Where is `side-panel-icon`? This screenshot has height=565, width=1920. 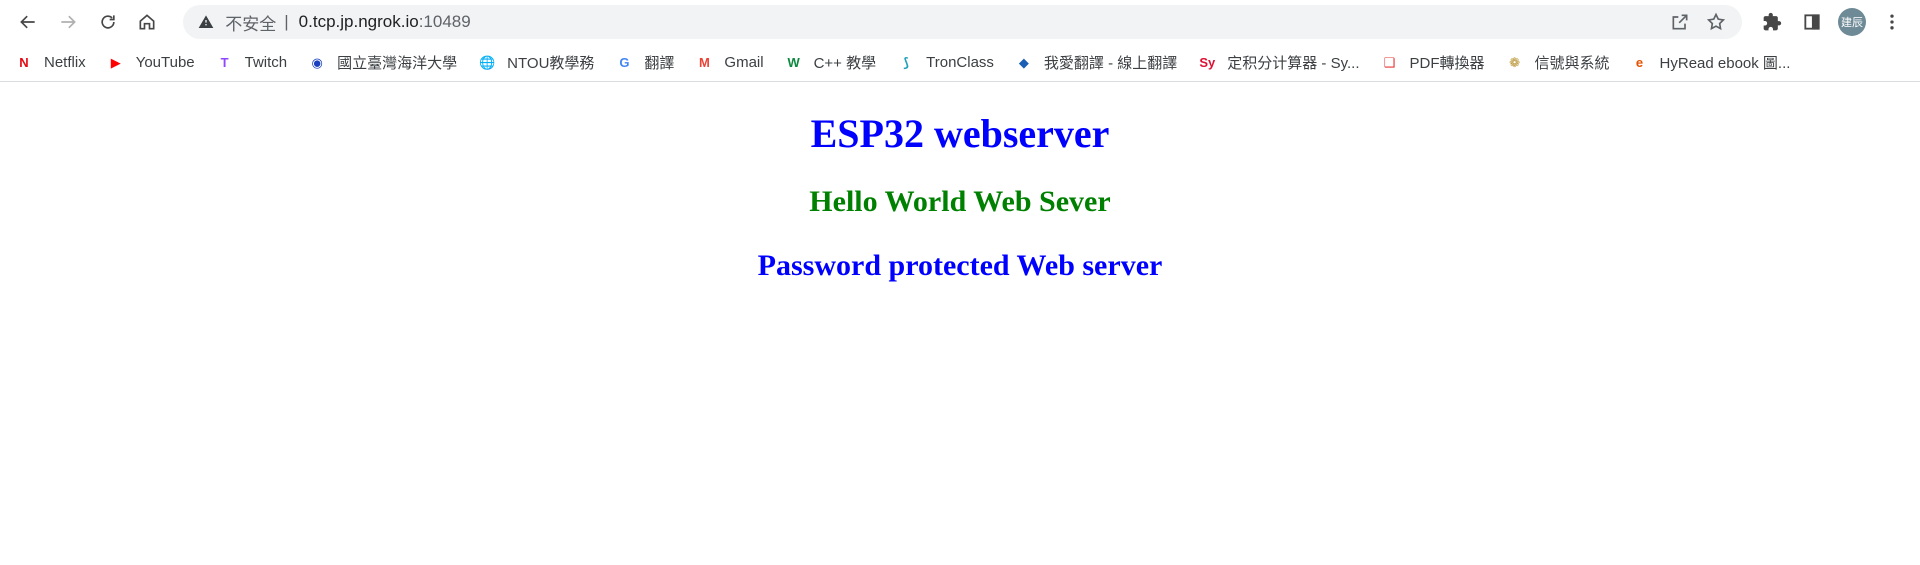 side-panel-icon is located at coordinates (1812, 22).